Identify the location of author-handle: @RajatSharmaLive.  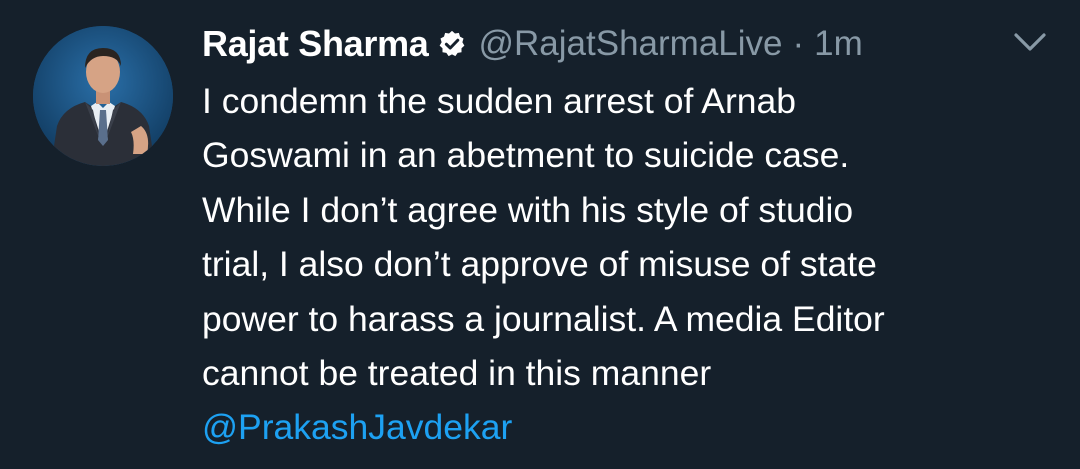
(631, 44).